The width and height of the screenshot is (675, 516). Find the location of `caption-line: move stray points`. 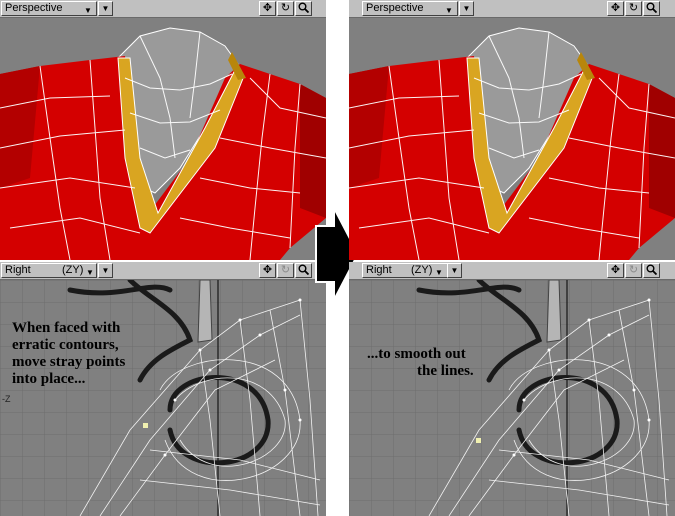

caption-line: move stray points is located at coordinates (69, 362).